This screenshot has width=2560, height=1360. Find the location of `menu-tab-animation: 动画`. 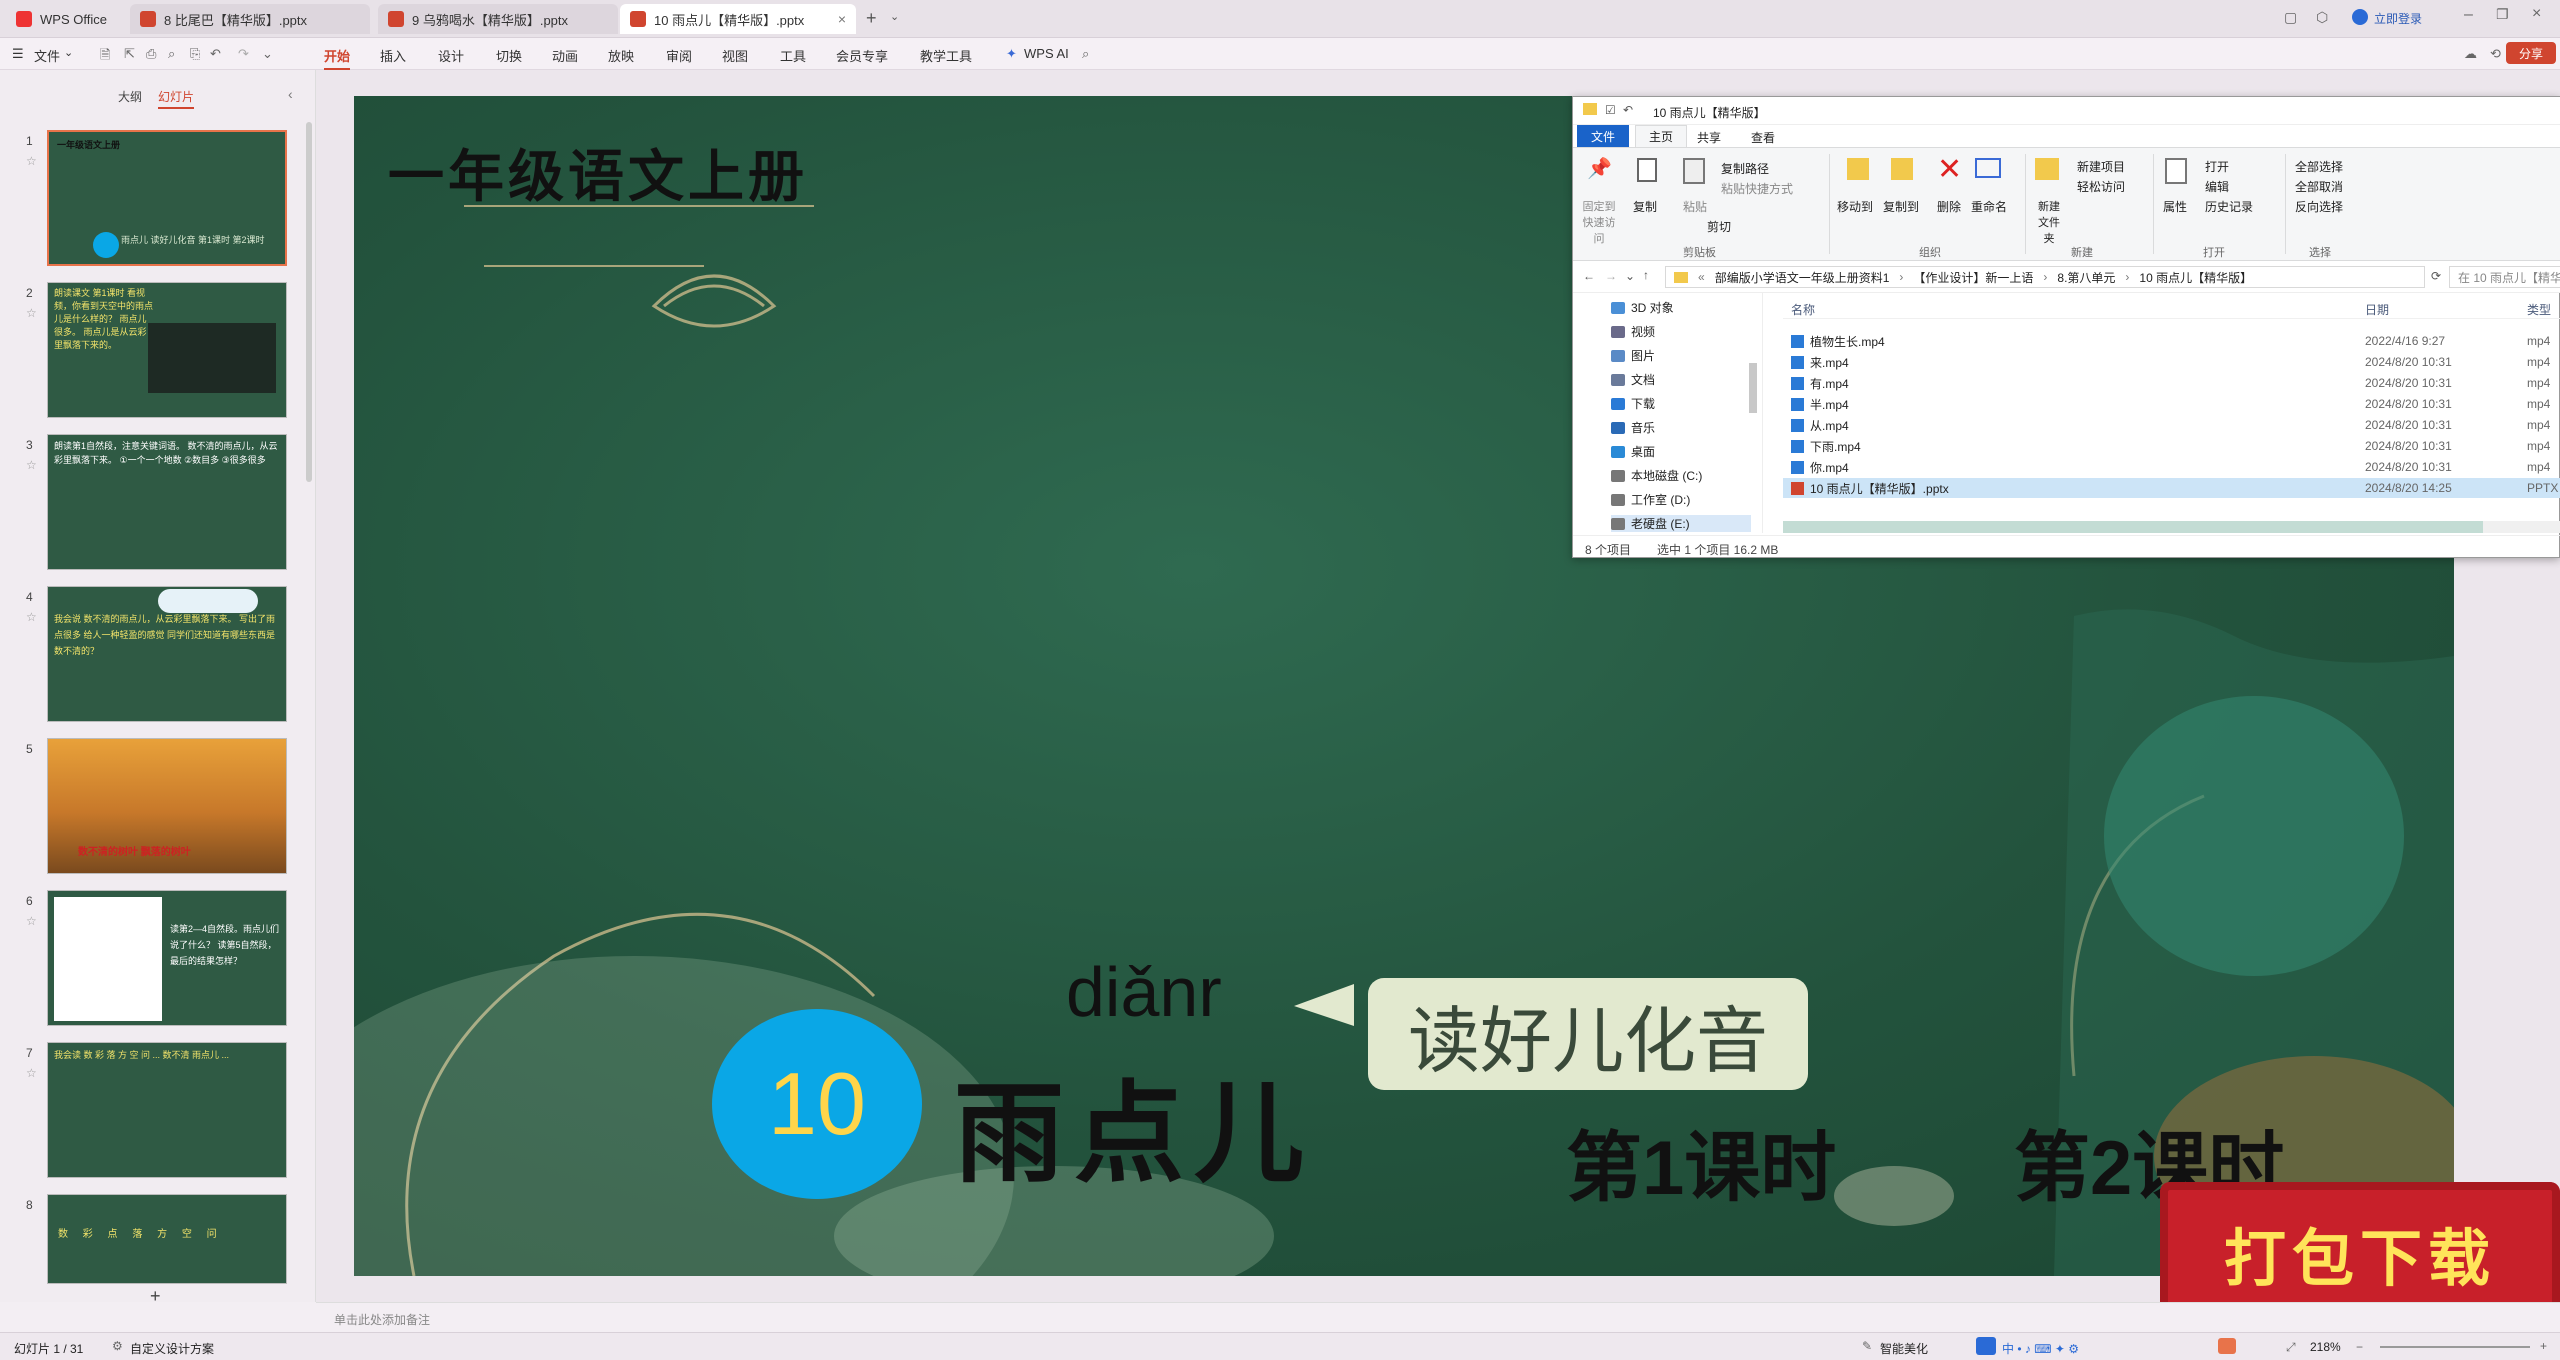

menu-tab-animation: 动画 is located at coordinates (565, 55).